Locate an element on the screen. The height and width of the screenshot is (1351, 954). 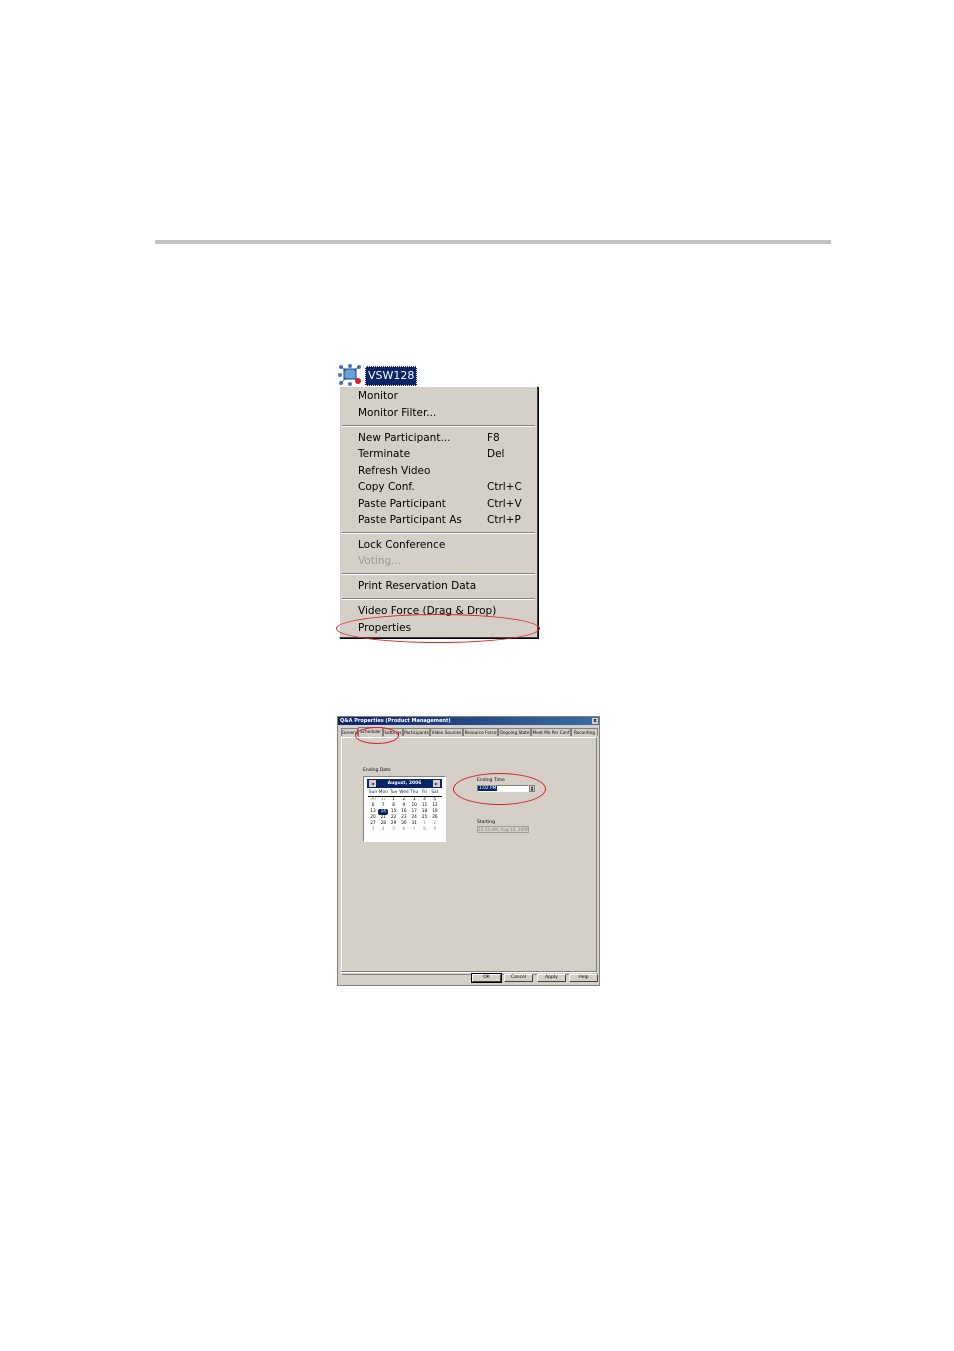
calendar-weekday: Fri is located at coordinates (424, 792).